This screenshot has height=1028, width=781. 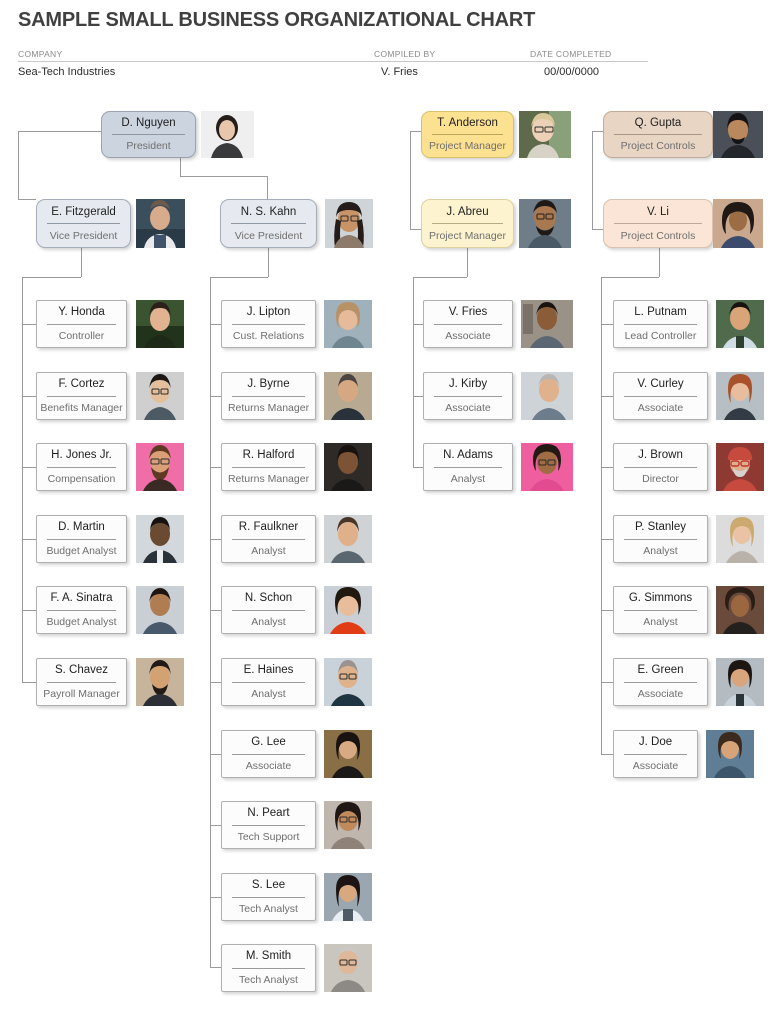 I want to click on connector-president-down, so click(x=180, y=167).